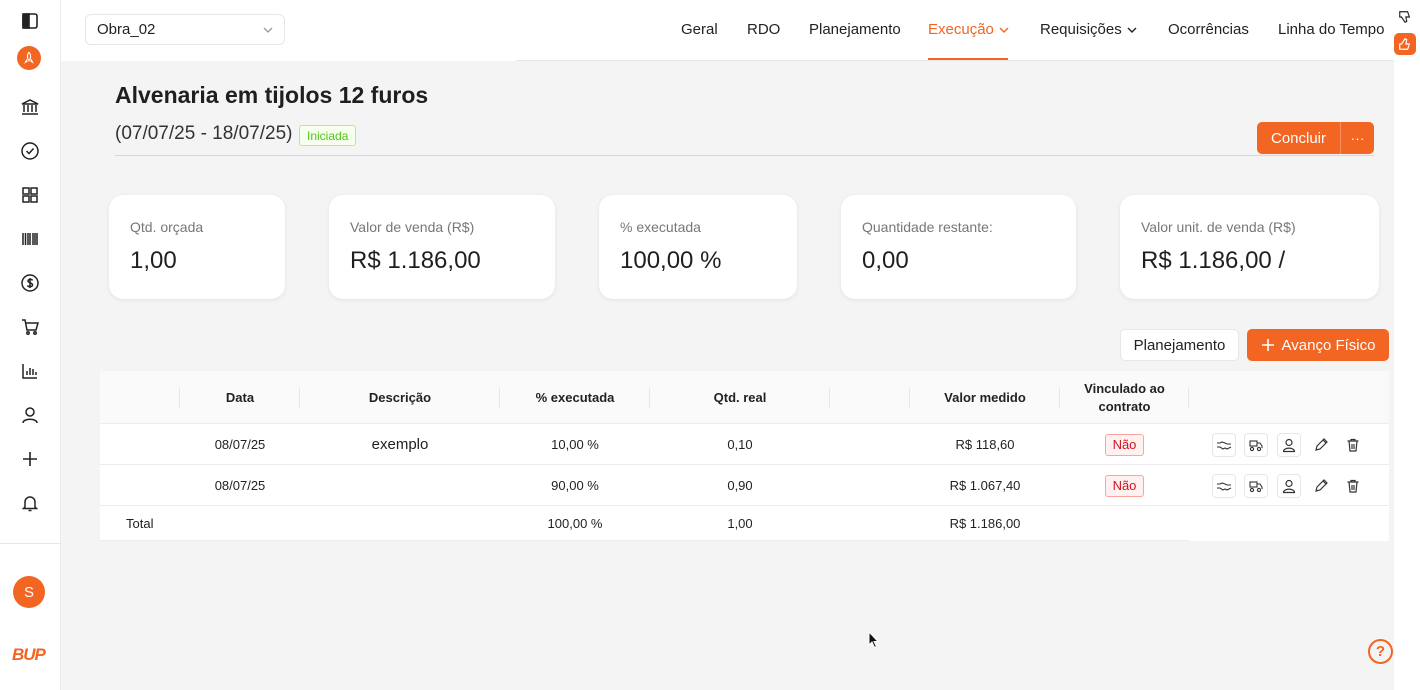 This screenshot has width=1420, height=690. I want to click on card-value: 1,00, so click(153, 260).